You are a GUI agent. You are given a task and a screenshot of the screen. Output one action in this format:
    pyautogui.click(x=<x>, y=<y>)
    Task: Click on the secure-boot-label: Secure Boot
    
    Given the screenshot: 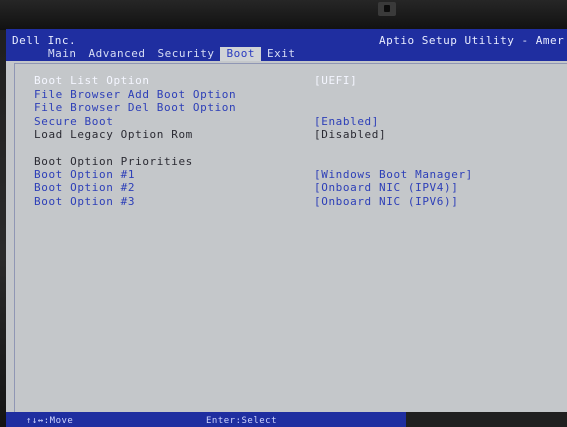 What is the action you would take?
    pyautogui.click(x=73, y=121)
    